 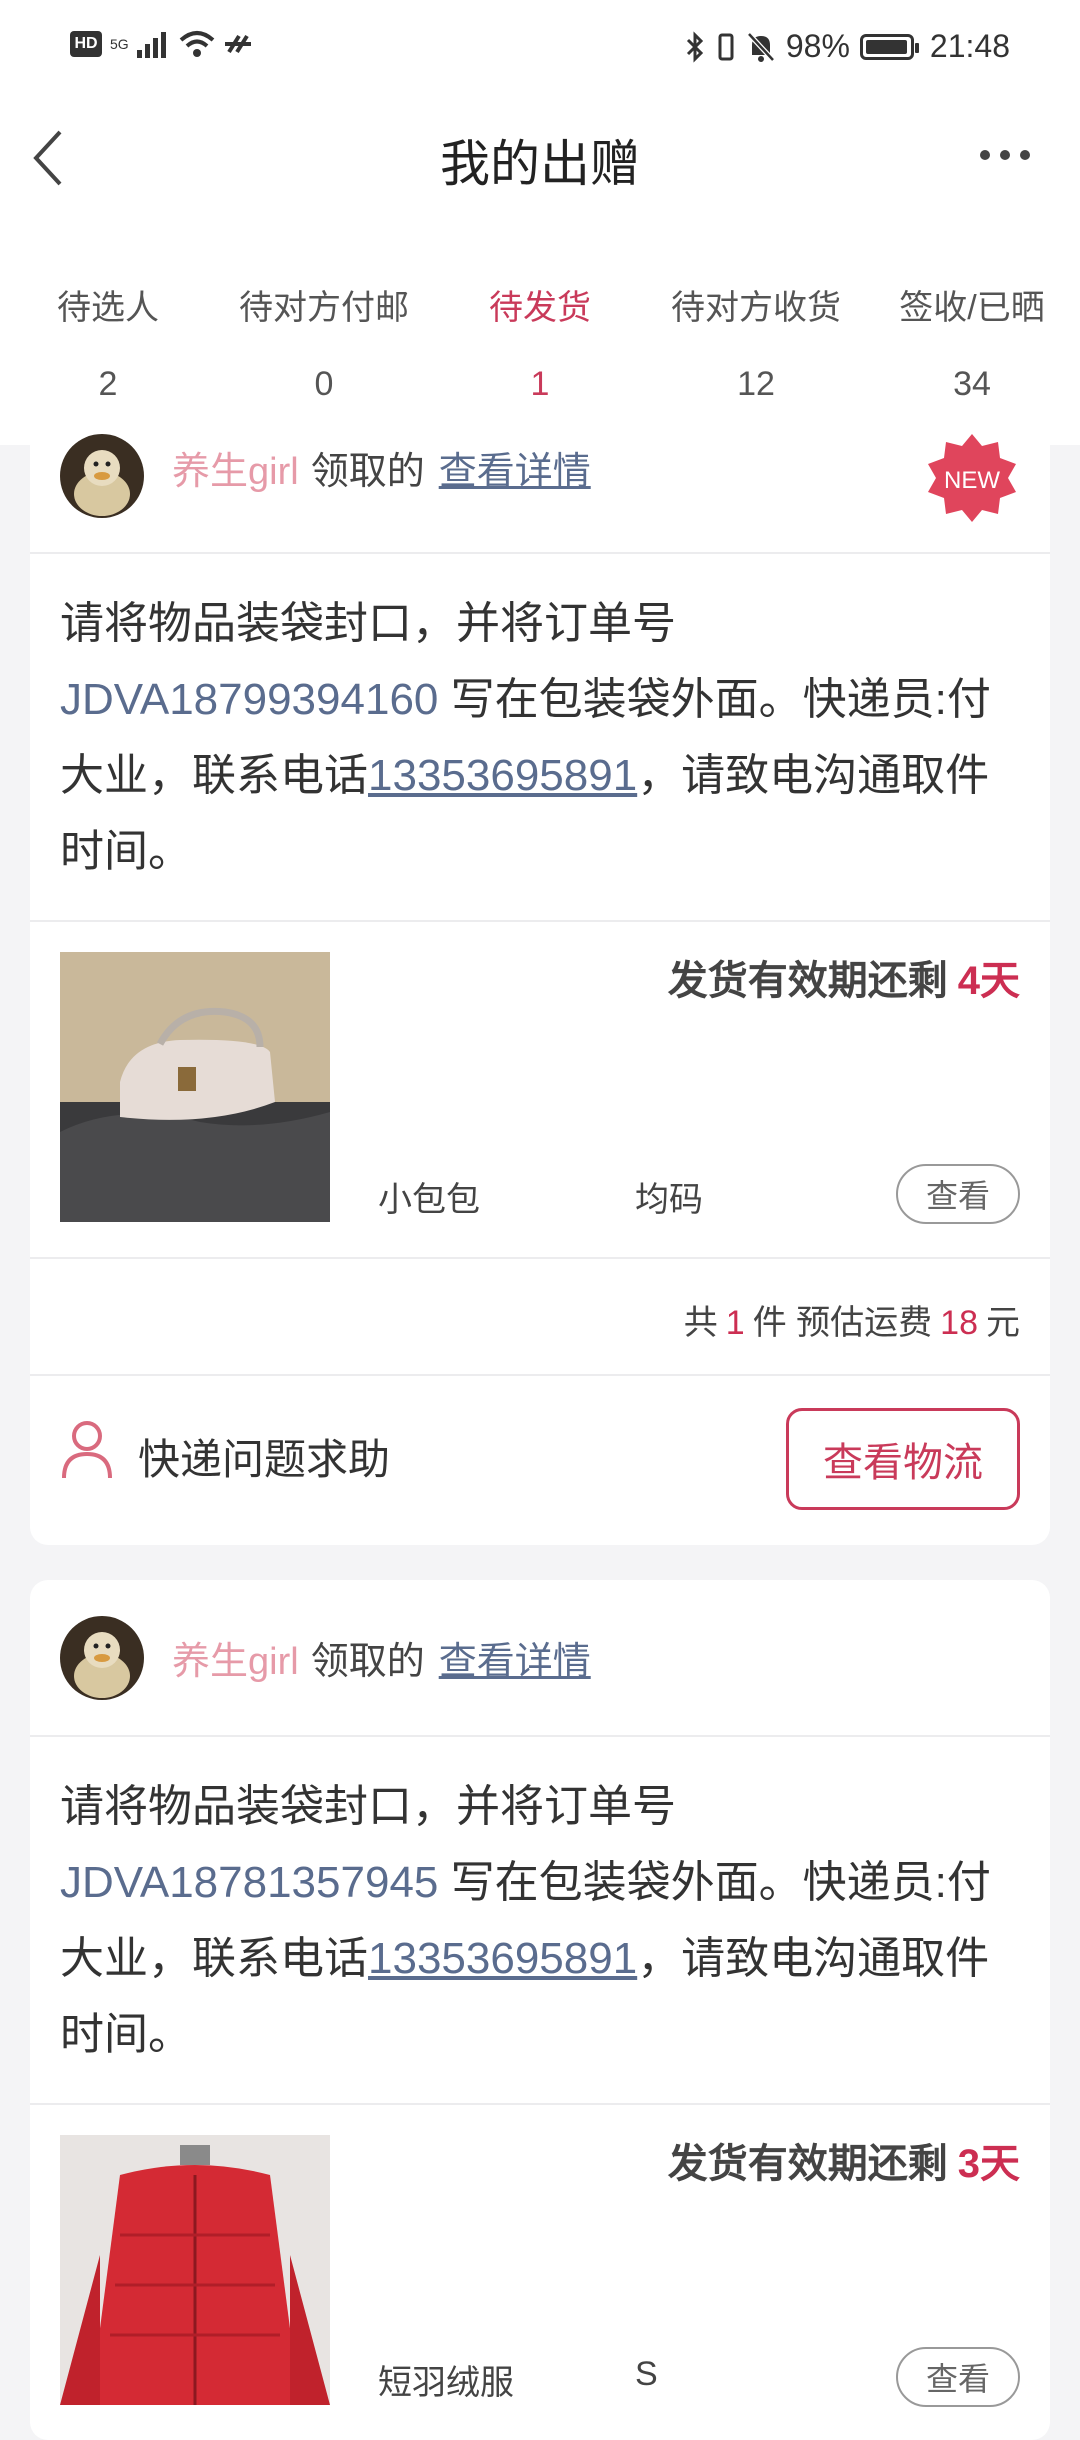 I want to click on order-number: JDVA18781357945, so click(x=249, y=1882).